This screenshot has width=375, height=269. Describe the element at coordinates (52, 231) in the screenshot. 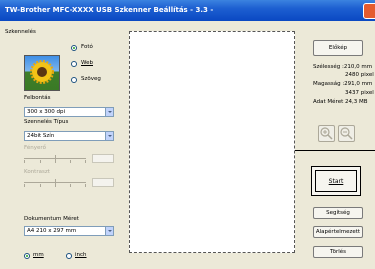

I see `document-size-value: A4 210 x 297 mm` at that location.